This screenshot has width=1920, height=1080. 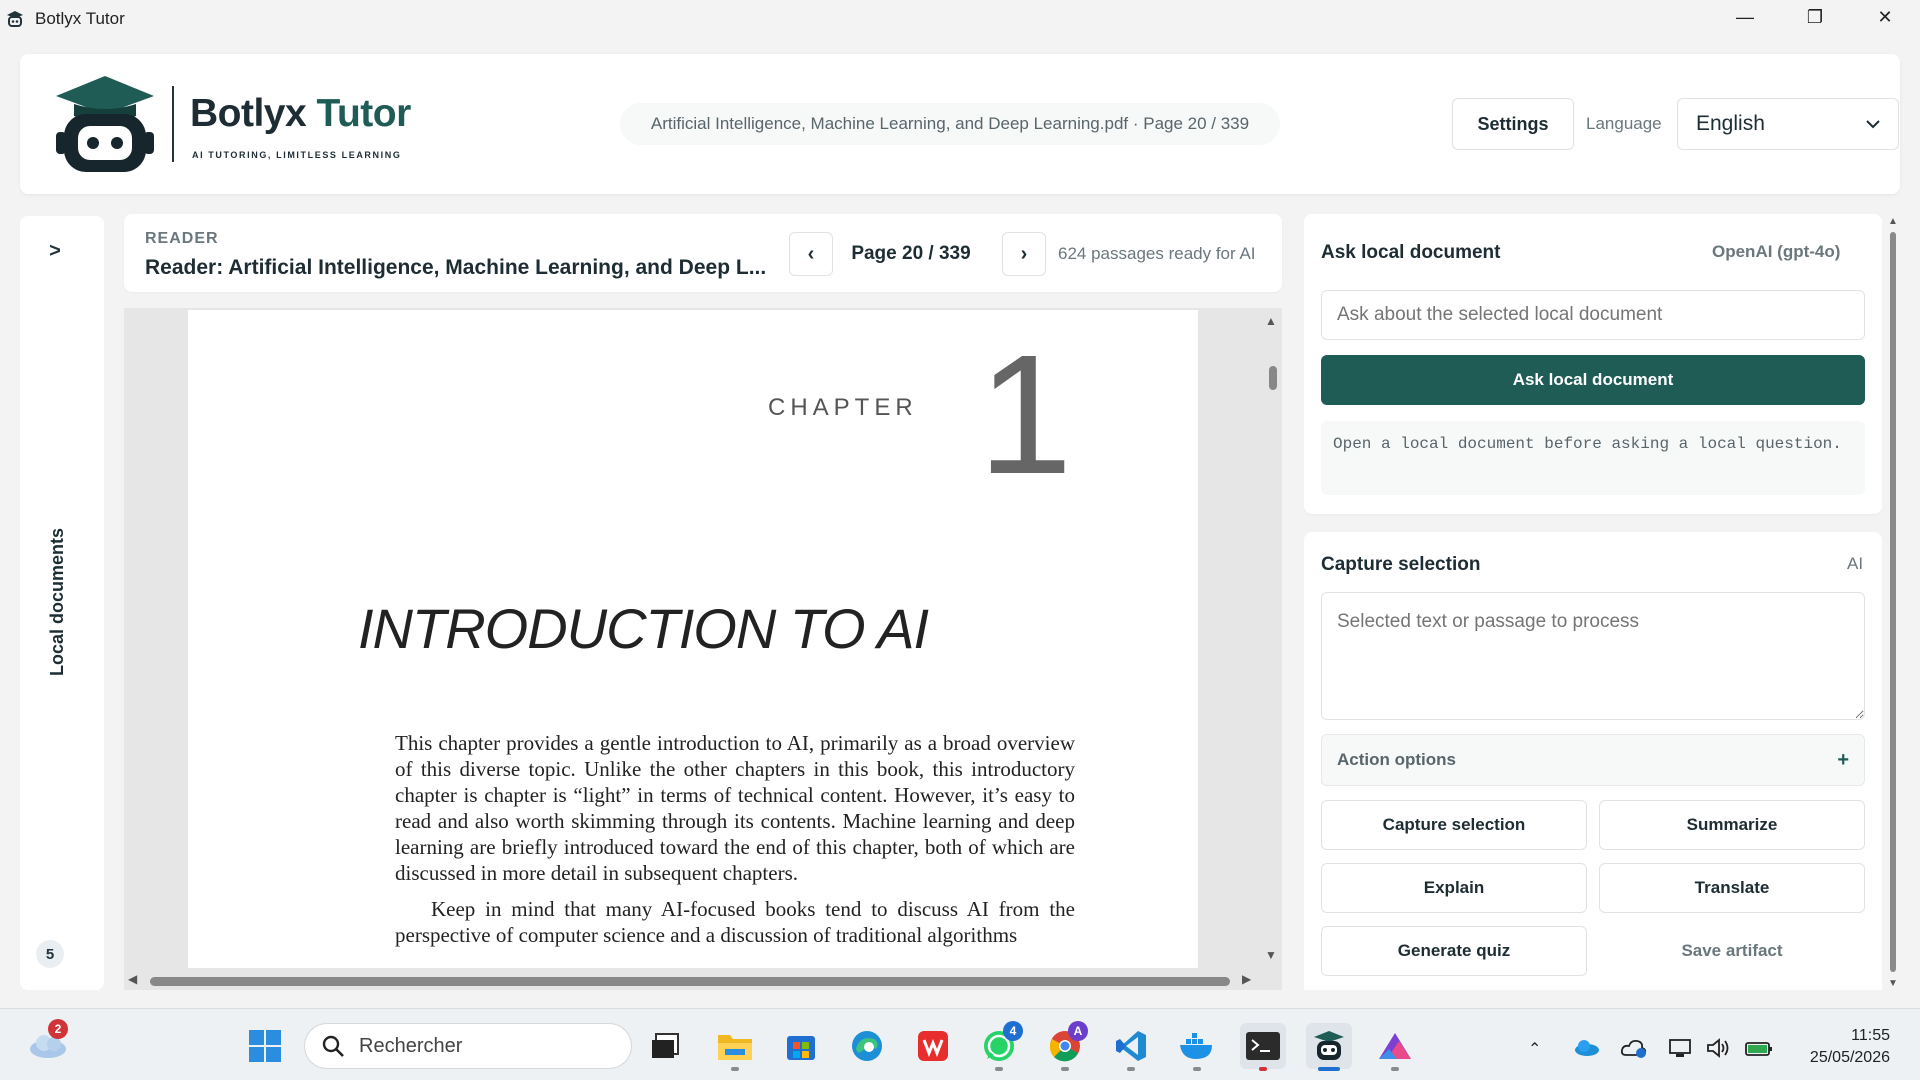 What do you see at coordinates (265, 1046) in the screenshot?
I see `start-windows-icon` at bounding box center [265, 1046].